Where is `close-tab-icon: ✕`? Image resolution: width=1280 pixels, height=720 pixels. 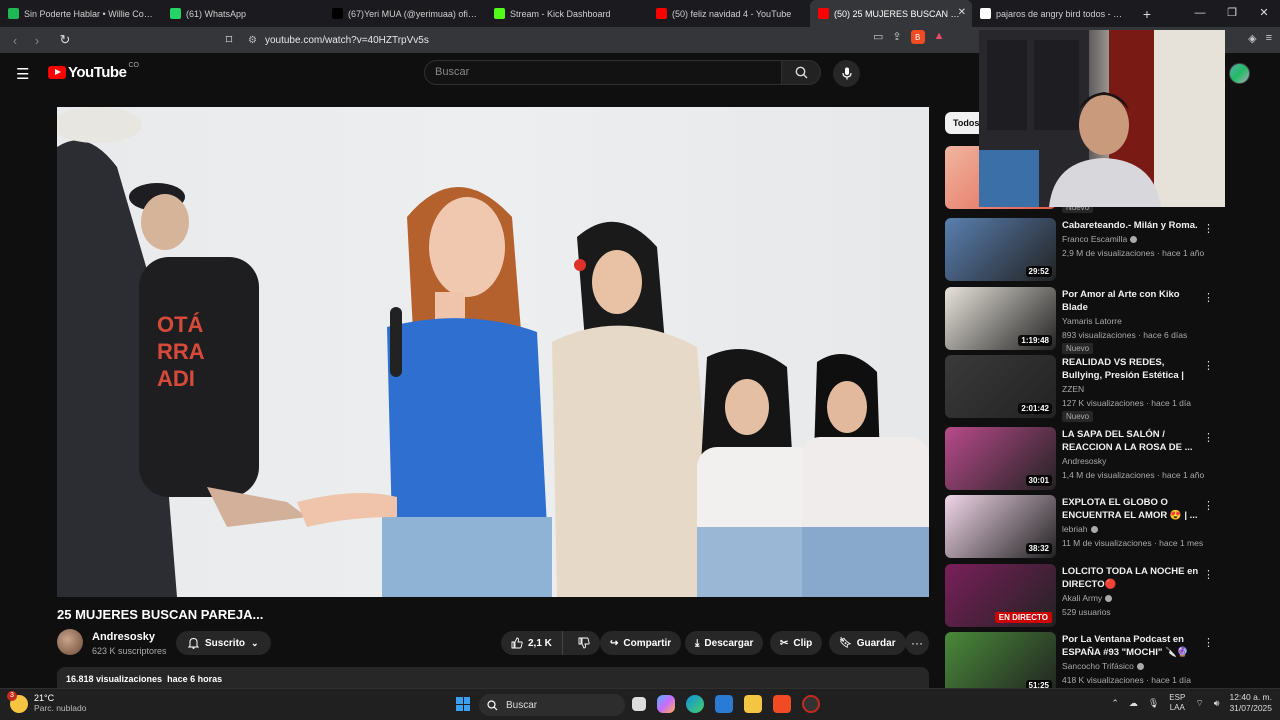 close-tab-icon: ✕ is located at coordinates (962, 12).